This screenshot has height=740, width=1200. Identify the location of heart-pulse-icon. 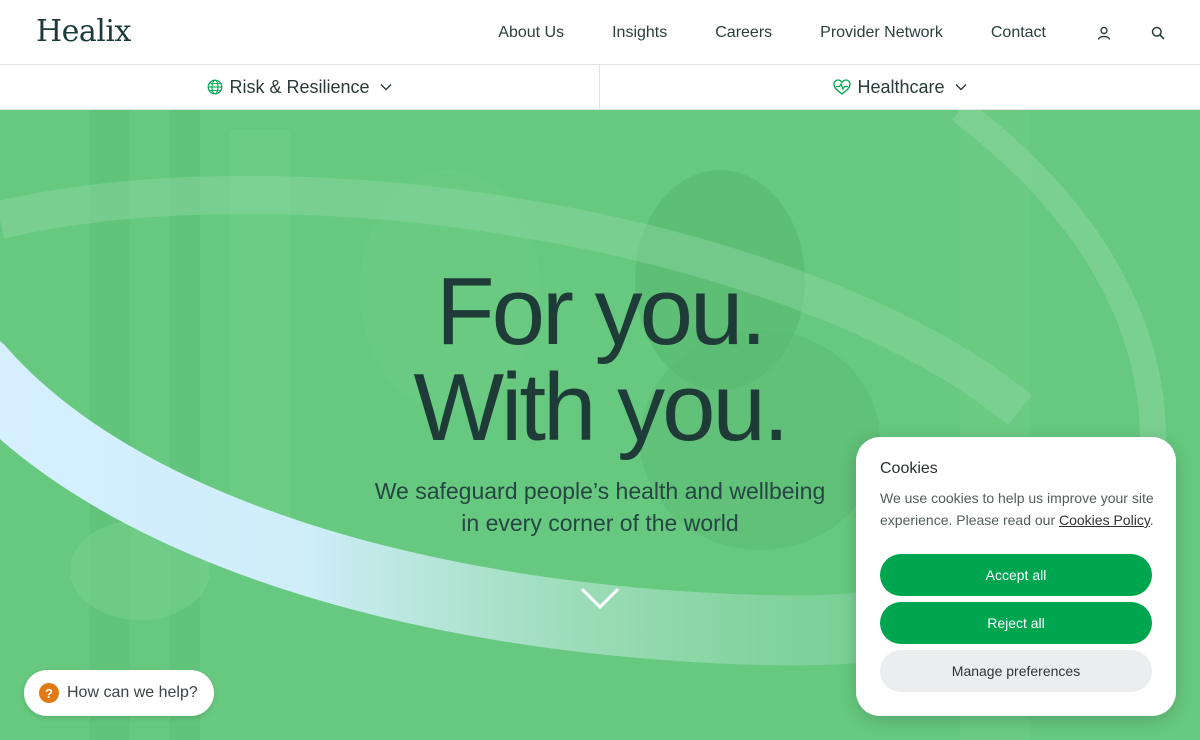
(842, 87).